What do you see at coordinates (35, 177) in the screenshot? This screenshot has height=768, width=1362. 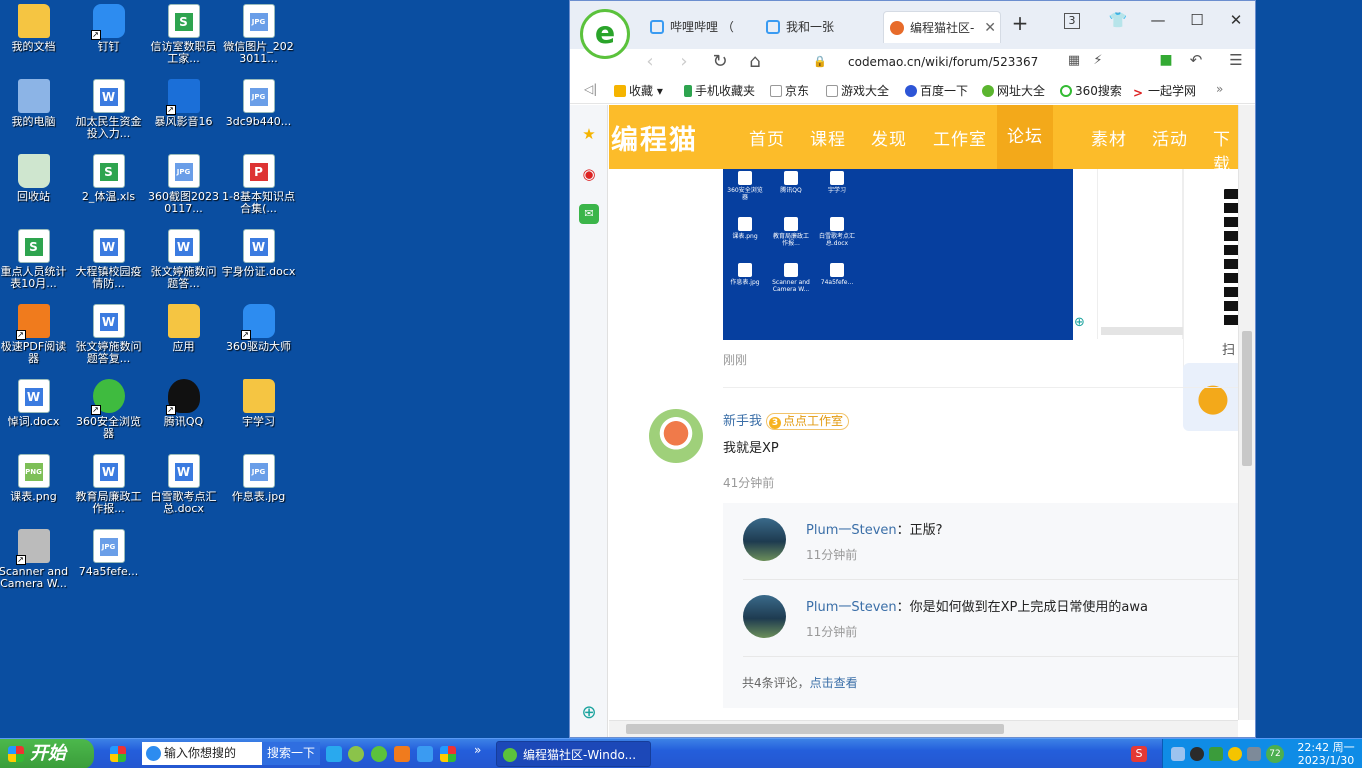 I see `desktop-icon: 回收站` at bounding box center [35, 177].